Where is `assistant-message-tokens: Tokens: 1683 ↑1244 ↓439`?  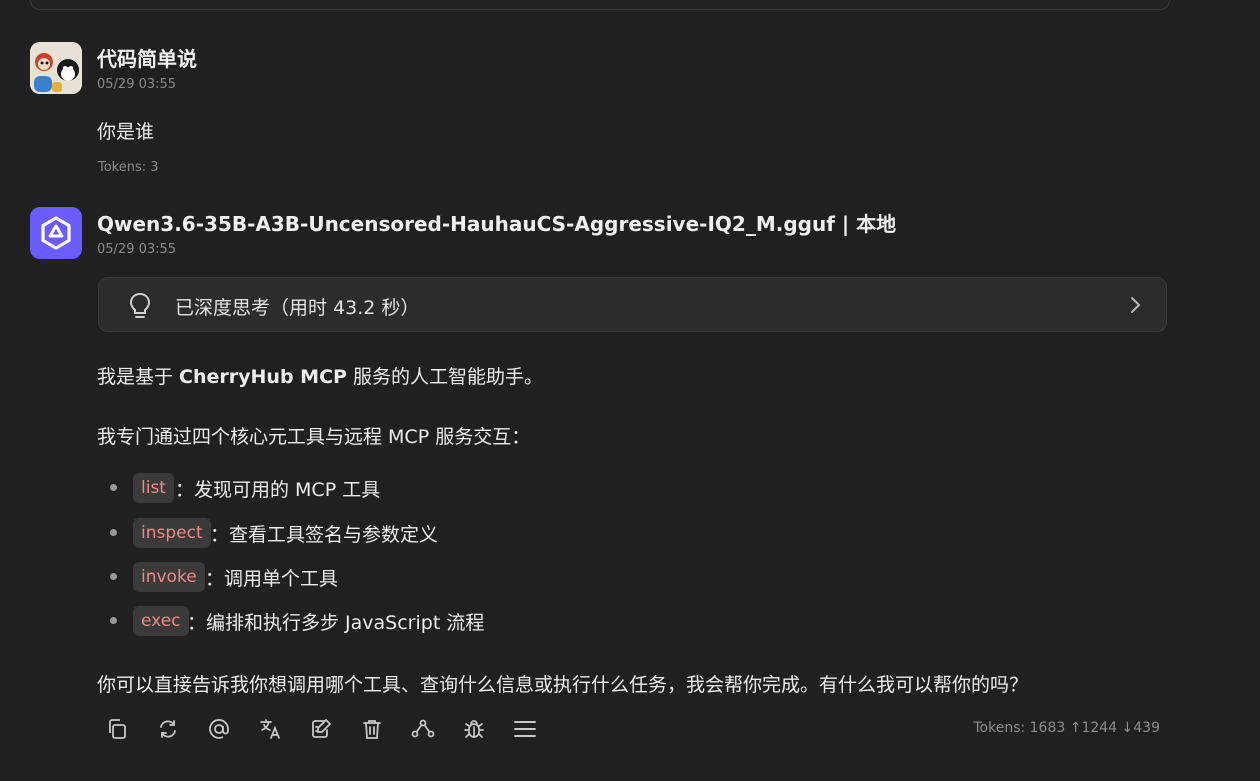
assistant-message-tokens: Tokens: 1683 ↑1244 ↓439 is located at coordinates (1066, 728).